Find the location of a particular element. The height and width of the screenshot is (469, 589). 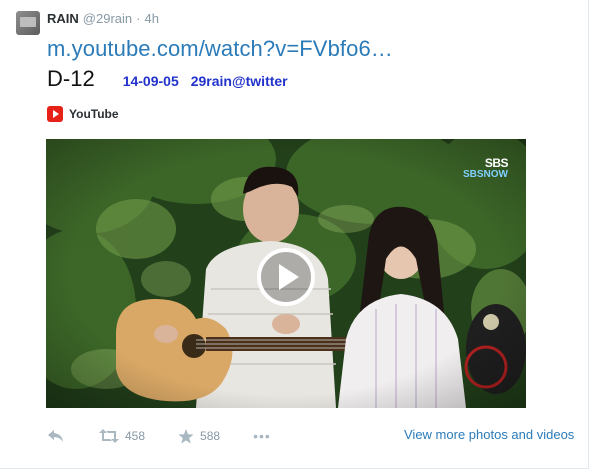

play-icon is located at coordinates (286, 277).